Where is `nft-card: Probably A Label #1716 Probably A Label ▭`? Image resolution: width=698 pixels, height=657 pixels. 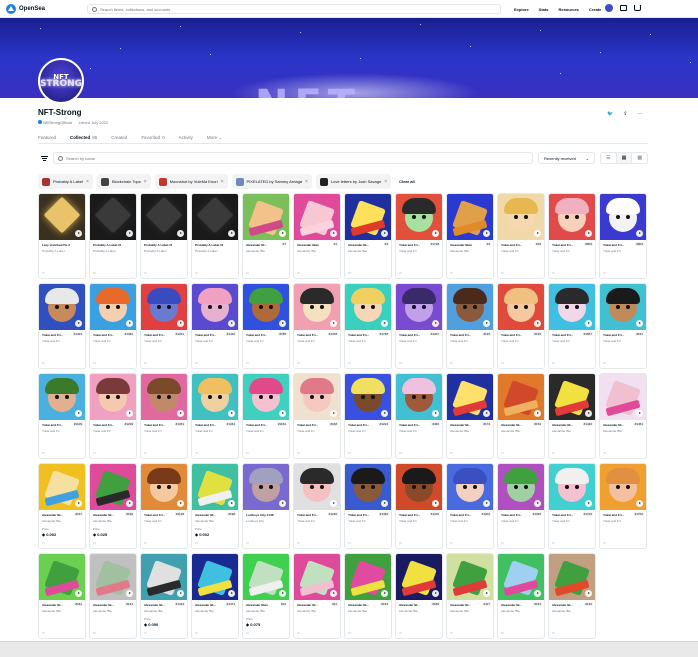 nft-card: Probably A Label #1716 Probably A Label ▭ is located at coordinates (164, 236).